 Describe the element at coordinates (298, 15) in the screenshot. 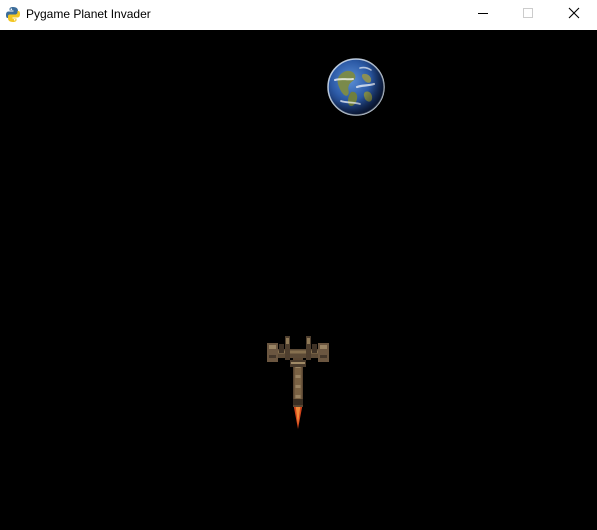

I see `title-bar: Pygame Planet Invader` at that location.